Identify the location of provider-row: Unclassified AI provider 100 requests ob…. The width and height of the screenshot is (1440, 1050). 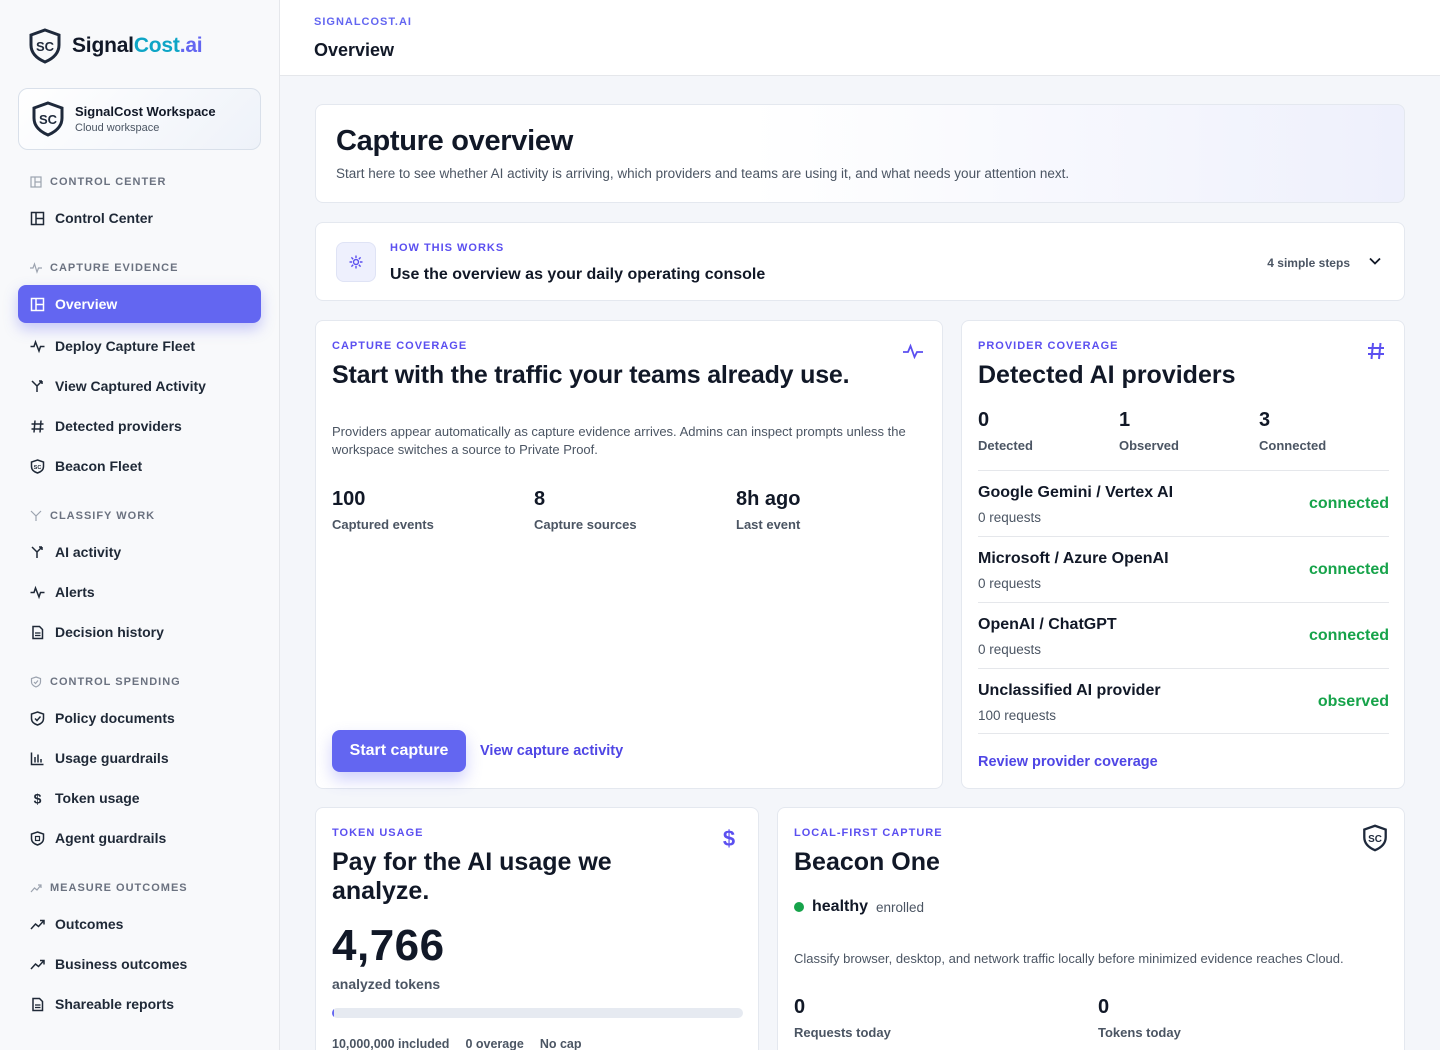
(1183, 701).